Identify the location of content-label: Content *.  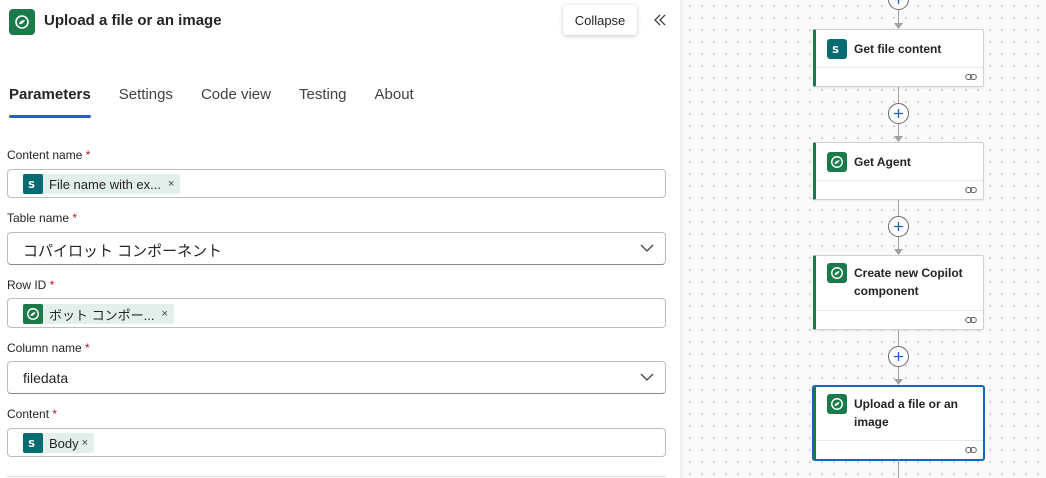
(32, 414).